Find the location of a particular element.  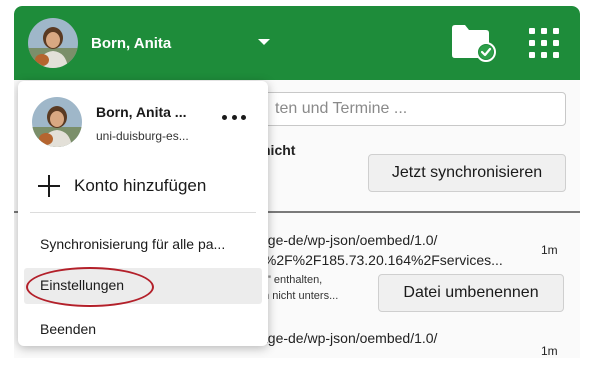

app-grid-icon is located at coordinates (544, 43).